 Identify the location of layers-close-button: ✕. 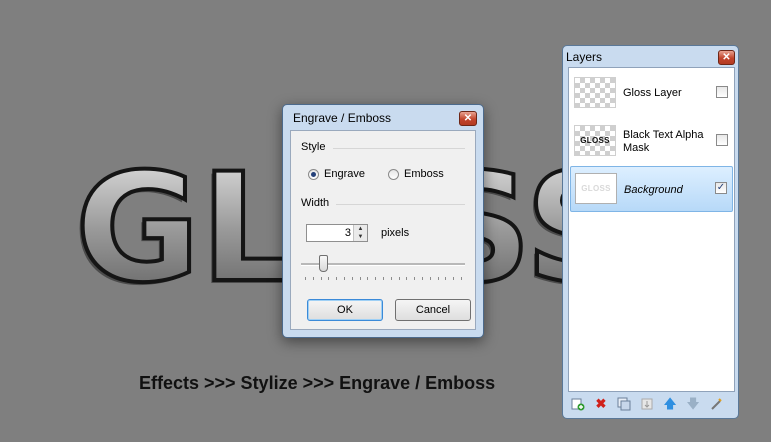
(726, 57).